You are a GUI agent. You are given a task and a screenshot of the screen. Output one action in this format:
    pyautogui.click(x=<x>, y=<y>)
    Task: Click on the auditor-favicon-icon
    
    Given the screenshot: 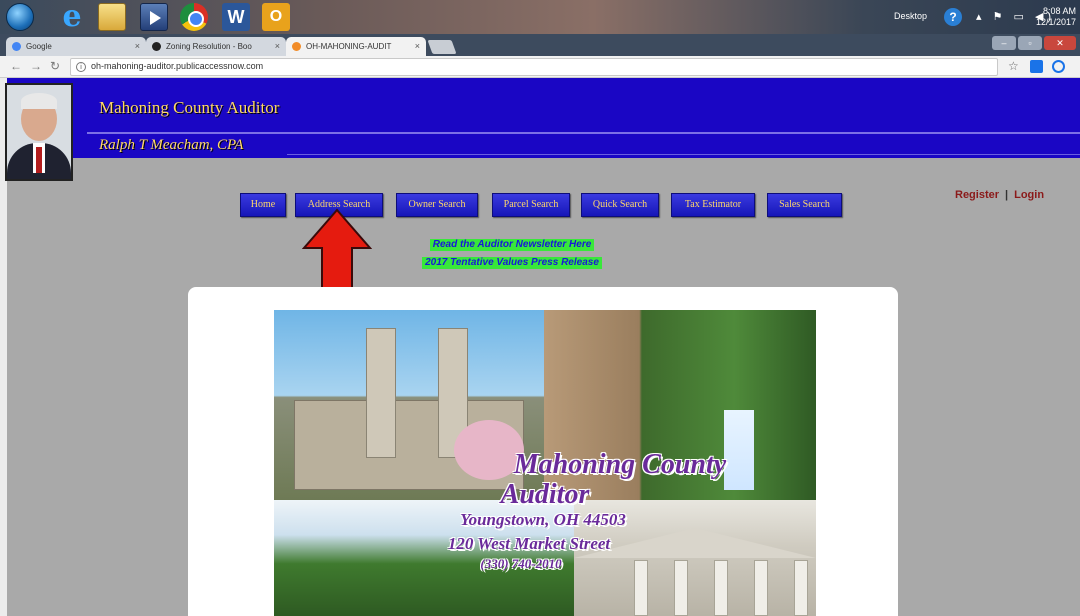 What is the action you would take?
    pyautogui.click(x=296, y=46)
    